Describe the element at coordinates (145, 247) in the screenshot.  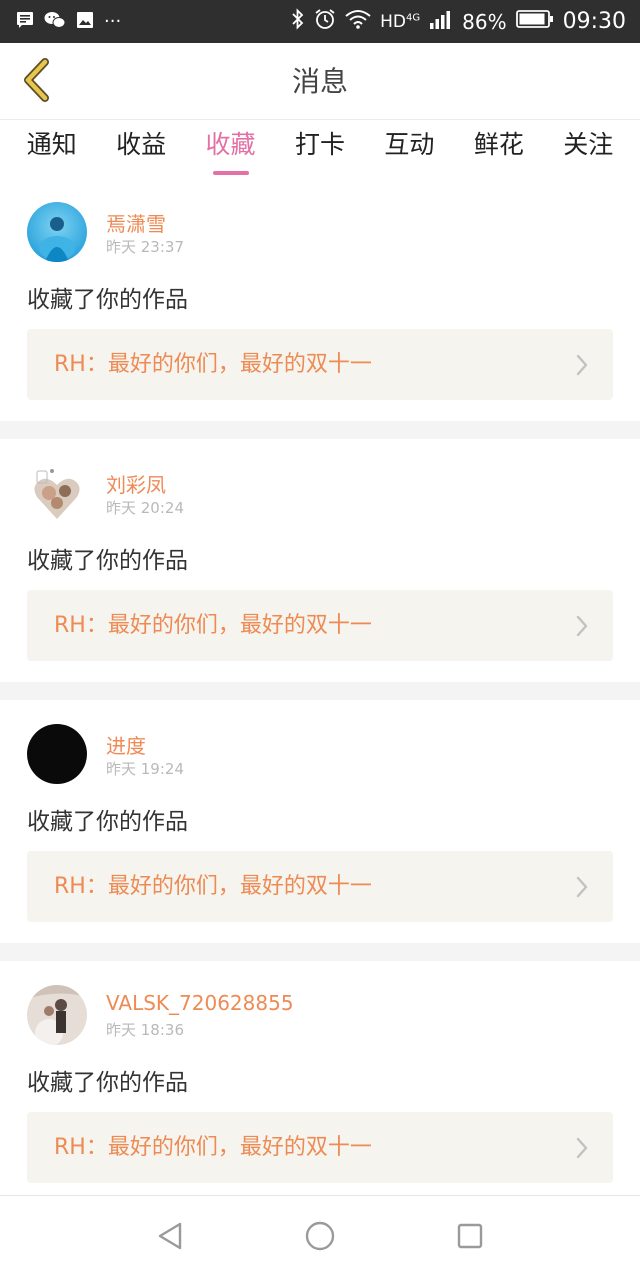
I see `timestamp: 昨天 23:37` at that location.